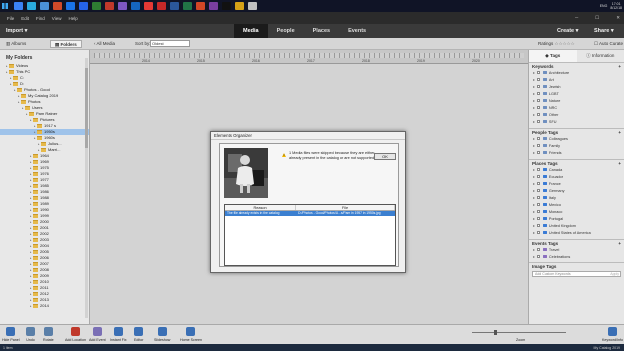 This screenshot has height=351, width=624. What do you see at coordinates (576, 249) in the screenshot?
I see `tag-item: ▸ Travel` at bounding box center [576, 249].